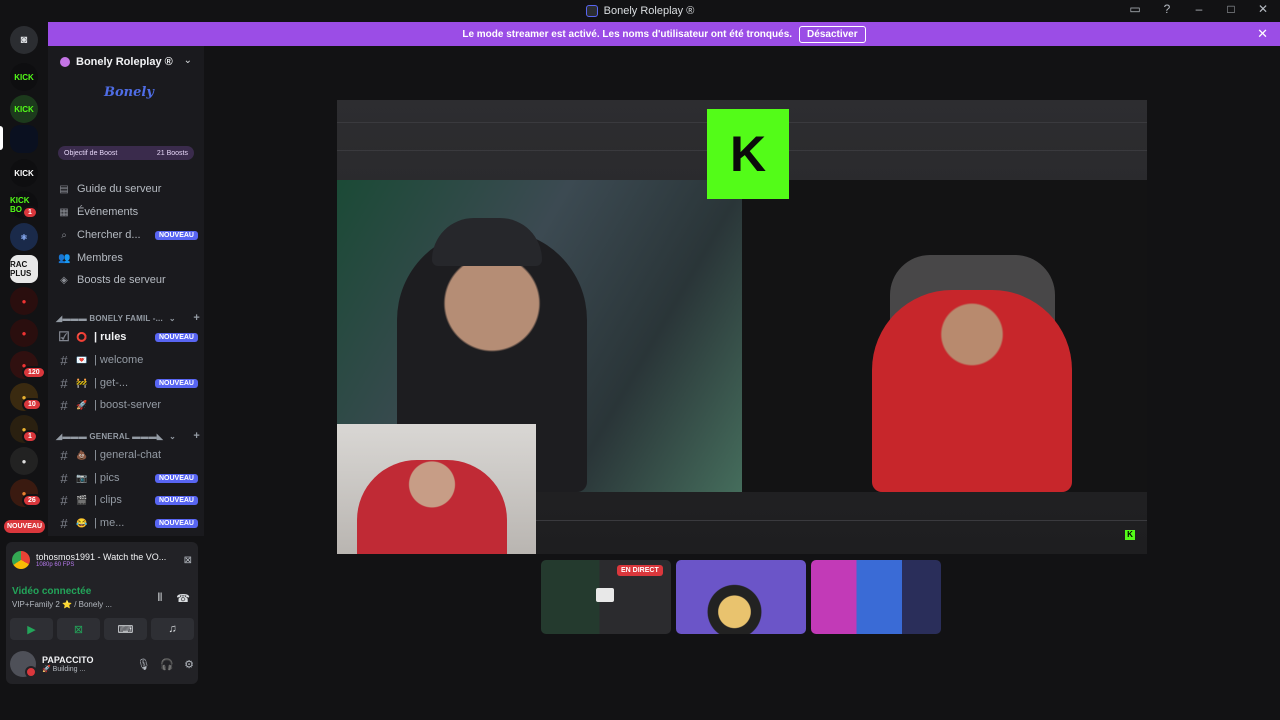 Image resolution: width=1280 pixels, height=720 pixels. I want to click on discord-home-icon: ◙, so click(24, 40).